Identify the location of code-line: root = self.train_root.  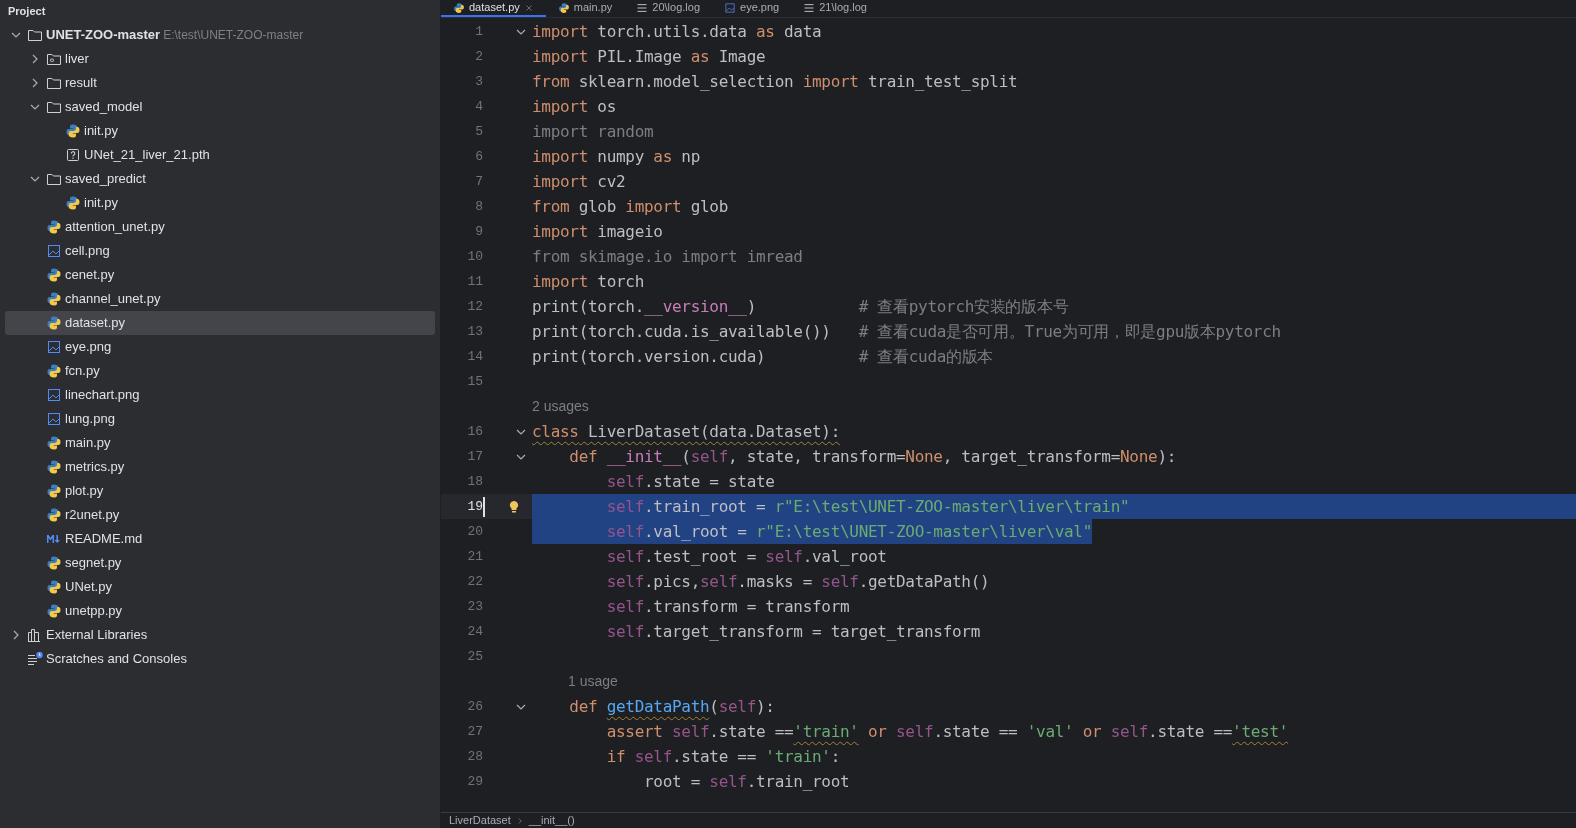
(746, 781).